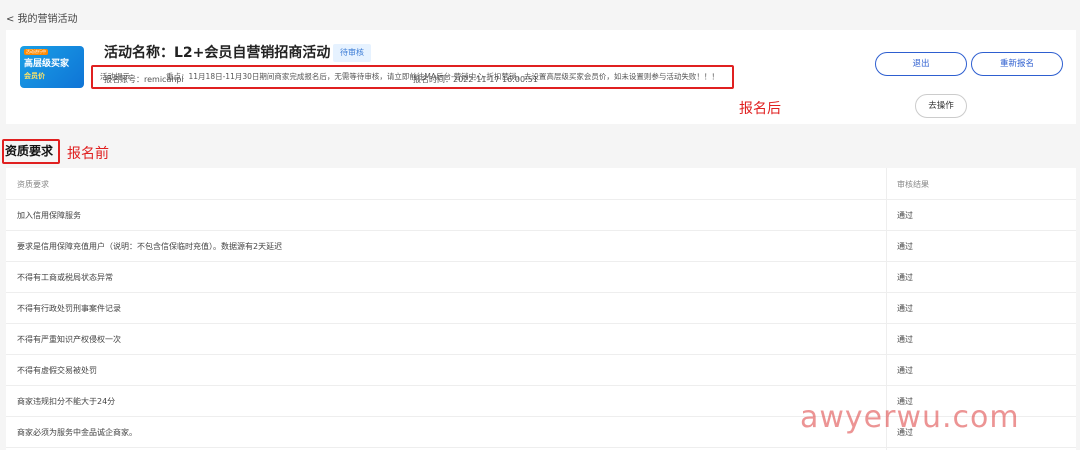 The height and width of the screenshot is (450, 1080). Describe the element at coordinates (541, 277) in the screenshot. I see `table-row: 不得有工商或税局状态异常 通过` at that location.